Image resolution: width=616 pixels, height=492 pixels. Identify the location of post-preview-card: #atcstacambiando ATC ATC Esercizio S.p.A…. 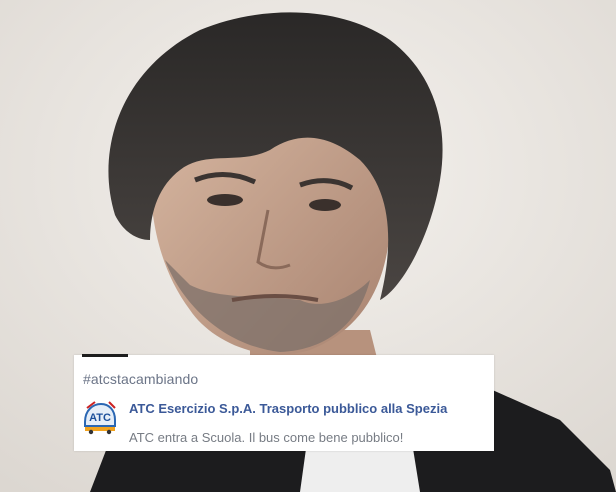
(284, 402).